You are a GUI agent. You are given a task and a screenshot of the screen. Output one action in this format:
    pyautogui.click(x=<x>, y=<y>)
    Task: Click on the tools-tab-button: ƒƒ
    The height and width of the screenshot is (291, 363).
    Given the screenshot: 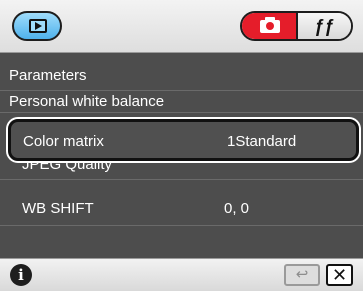 What is the action you would take?
    pyautogui.click(x=324, y=26)
    